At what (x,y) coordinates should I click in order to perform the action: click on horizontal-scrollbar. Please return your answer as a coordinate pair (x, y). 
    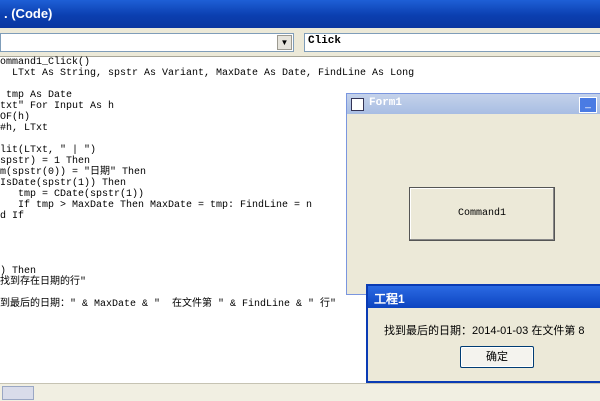
    Looking at the image, I should click on (300, 392).